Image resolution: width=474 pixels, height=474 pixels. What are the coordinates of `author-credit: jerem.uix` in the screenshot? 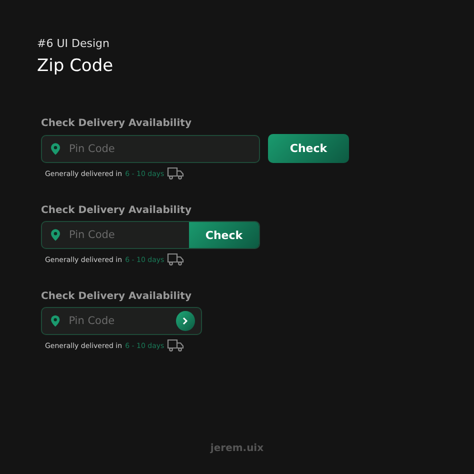 It's located at (237, 448).